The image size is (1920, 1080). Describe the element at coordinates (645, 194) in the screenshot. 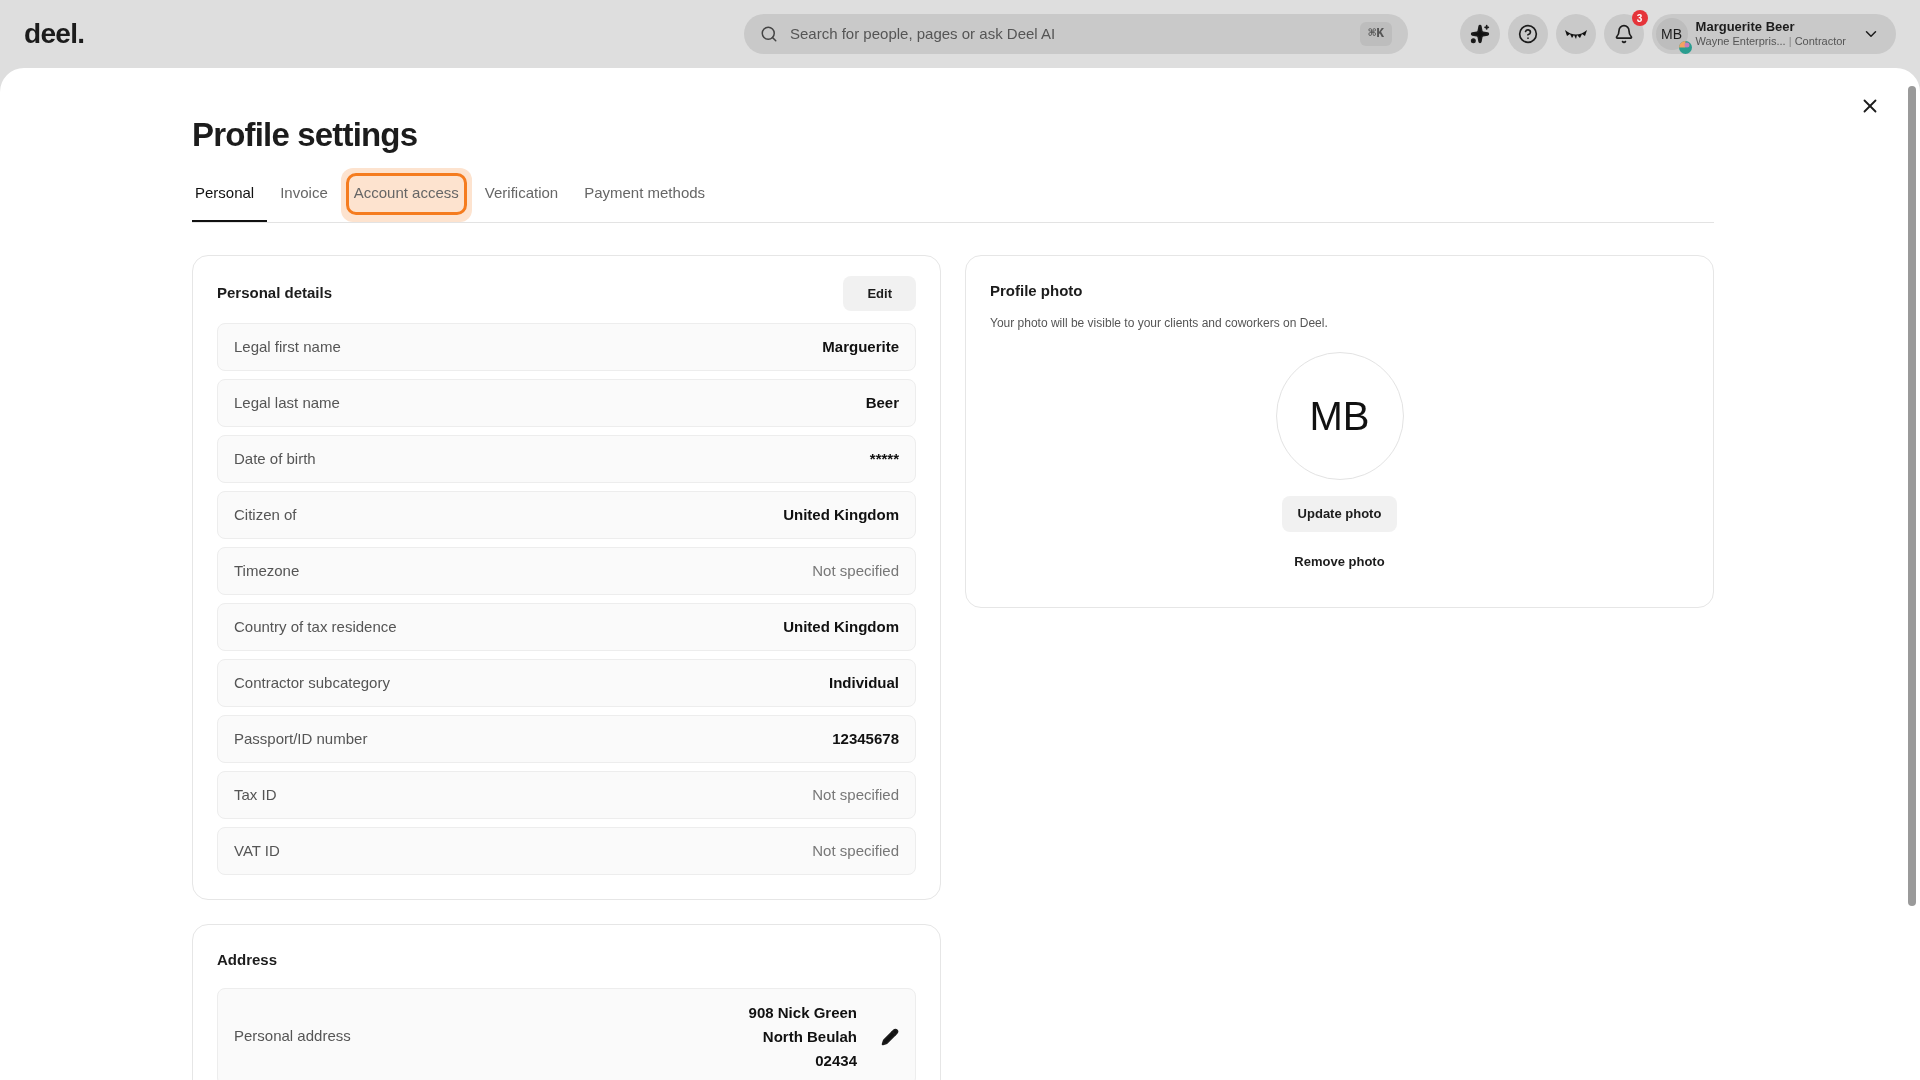

I see `tab: Payment methods` at that location.